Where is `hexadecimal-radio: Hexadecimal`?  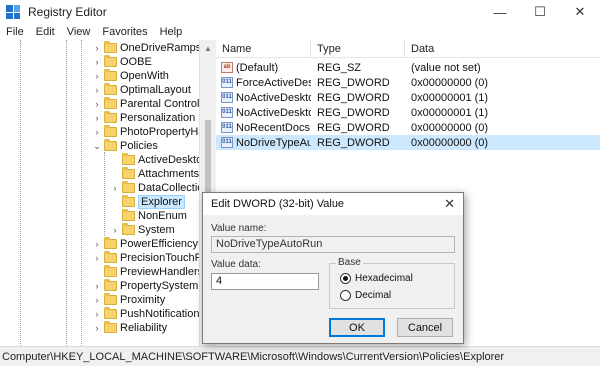 hexadecimal-radio: Hexadecimal is located at coordinates (376, 278).